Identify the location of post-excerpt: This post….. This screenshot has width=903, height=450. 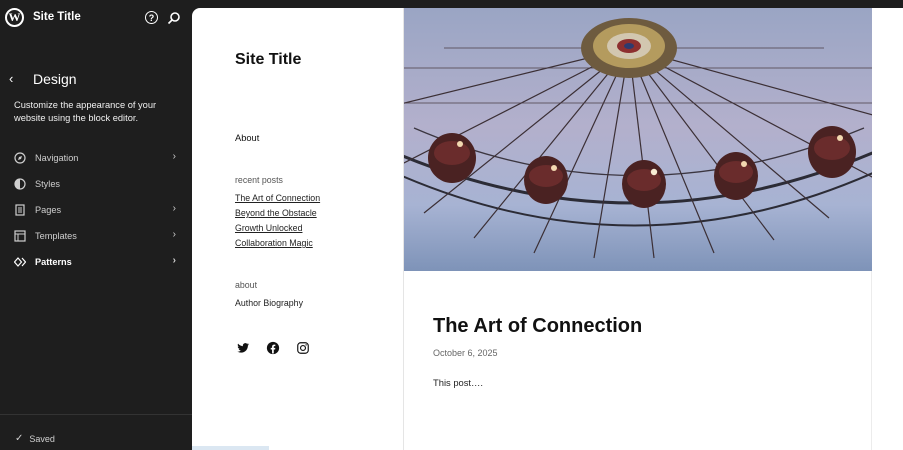
(458, 382).